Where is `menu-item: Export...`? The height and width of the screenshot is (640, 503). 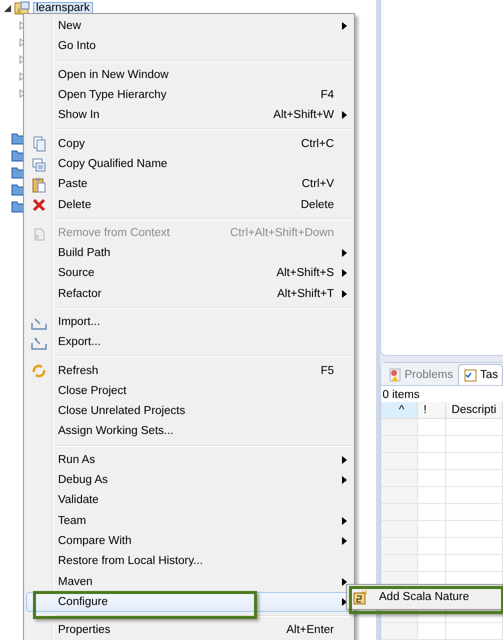
menu-item: Export... is located at coordinates (189, 342).